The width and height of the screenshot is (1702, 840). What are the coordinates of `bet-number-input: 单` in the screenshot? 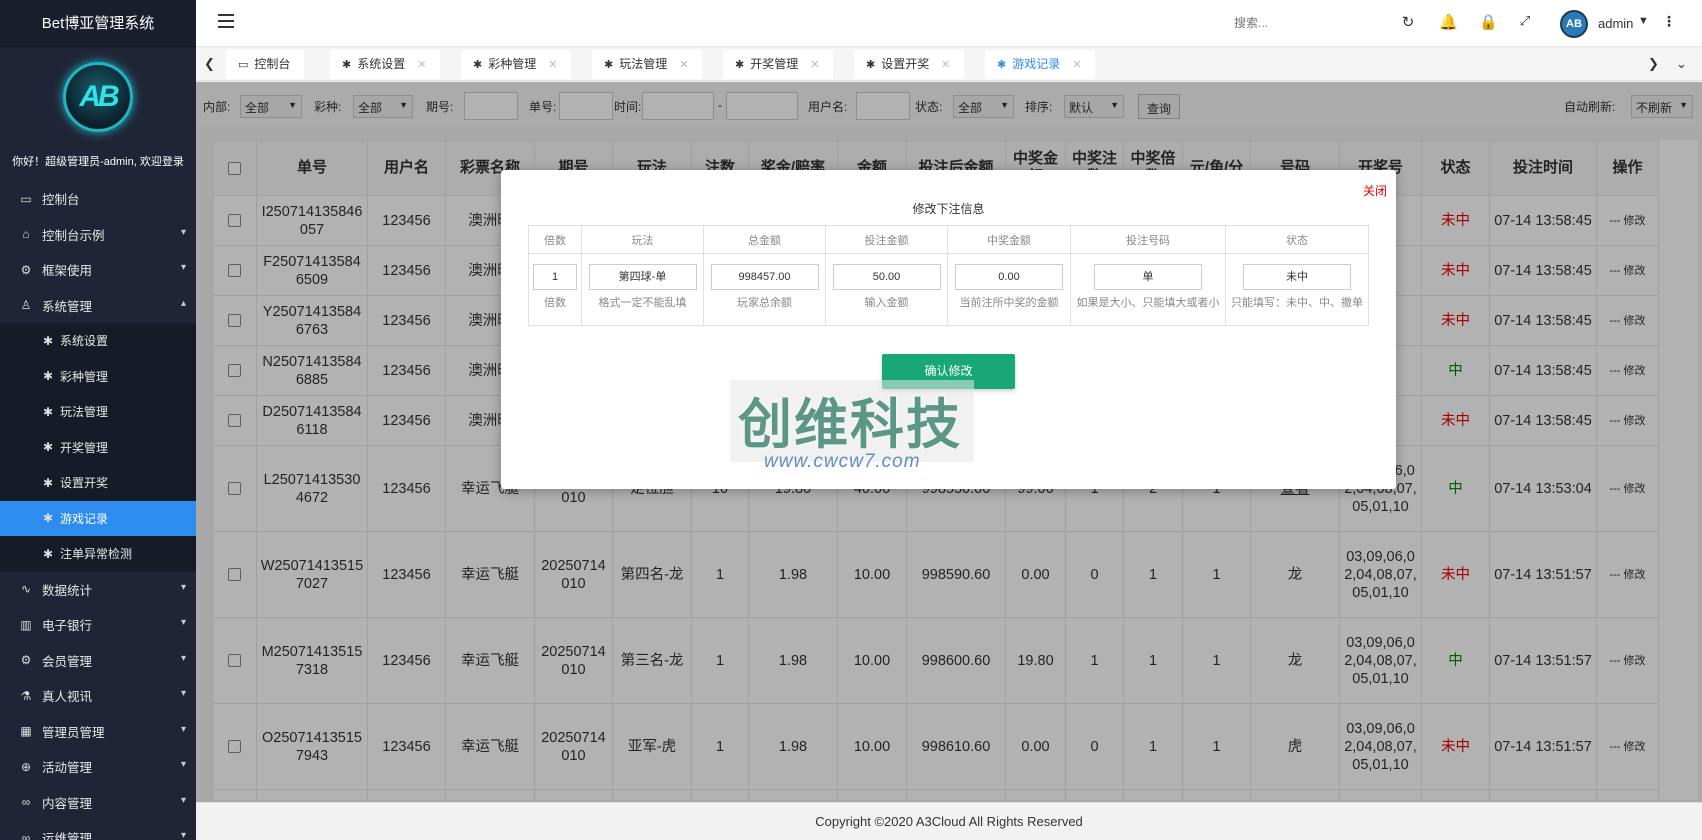 It's located at (1148, 277).